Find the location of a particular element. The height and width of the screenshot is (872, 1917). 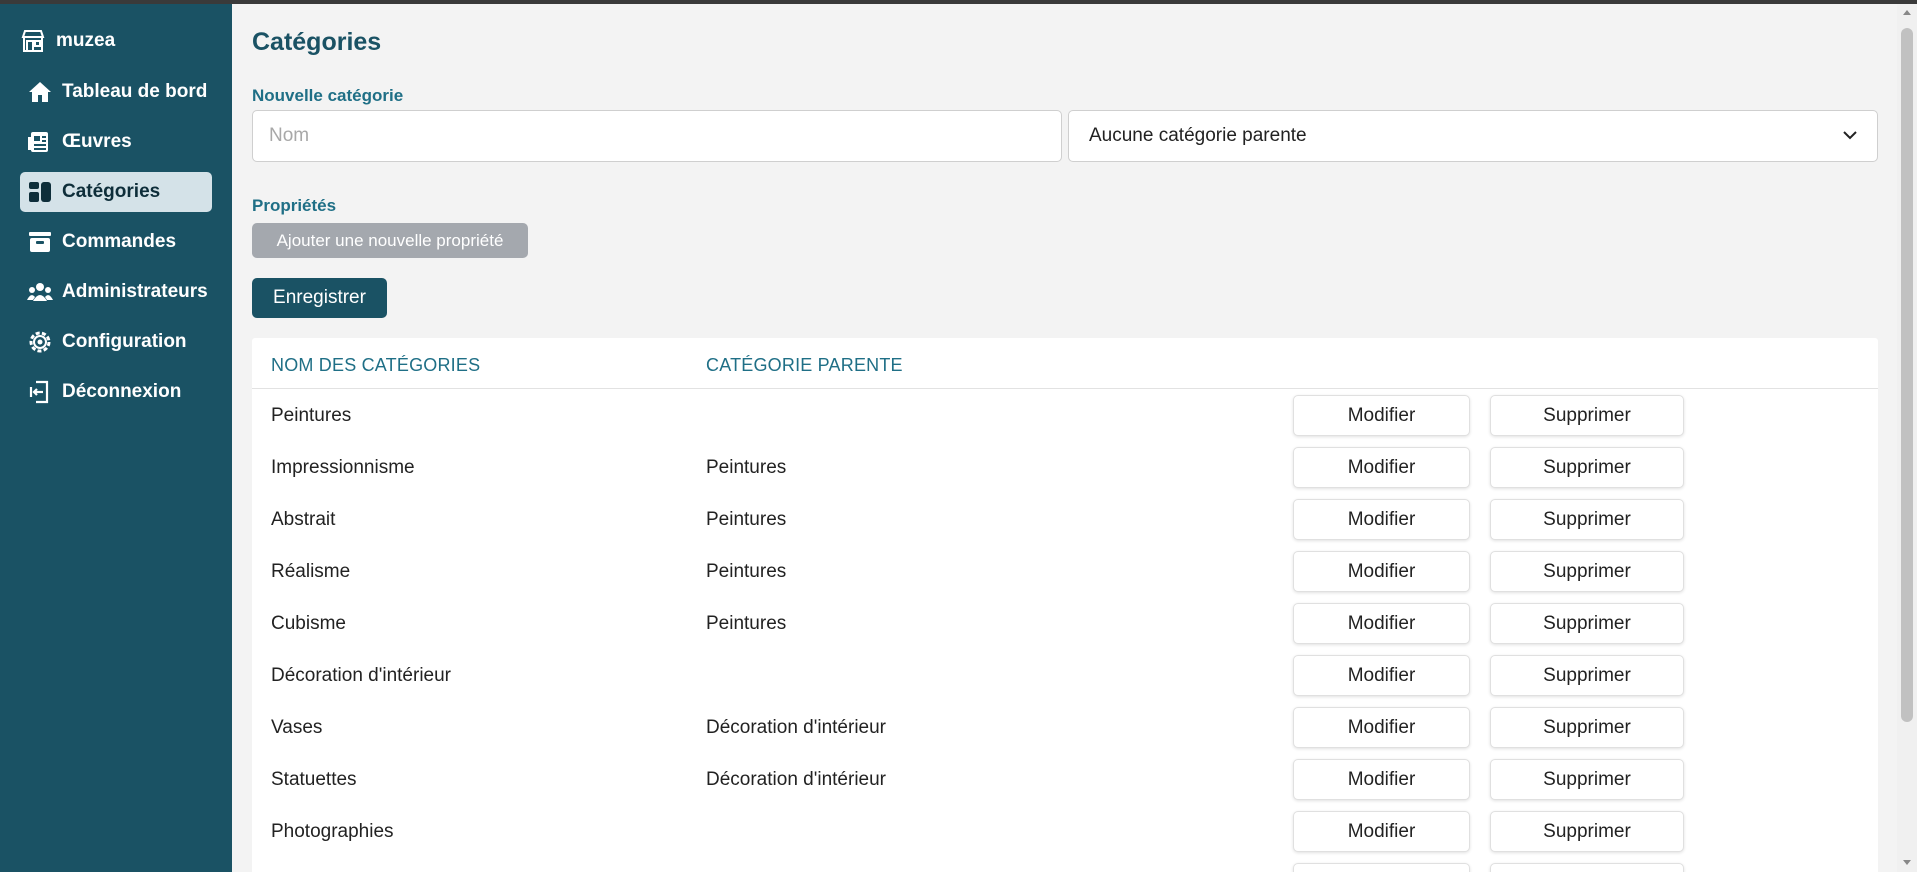

table-row: Décoration d'intérieur Modifier Supprimer is located at coordinates (1065, 675).